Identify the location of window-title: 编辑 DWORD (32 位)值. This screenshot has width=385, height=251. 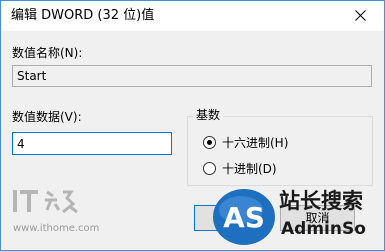
(83, 15).